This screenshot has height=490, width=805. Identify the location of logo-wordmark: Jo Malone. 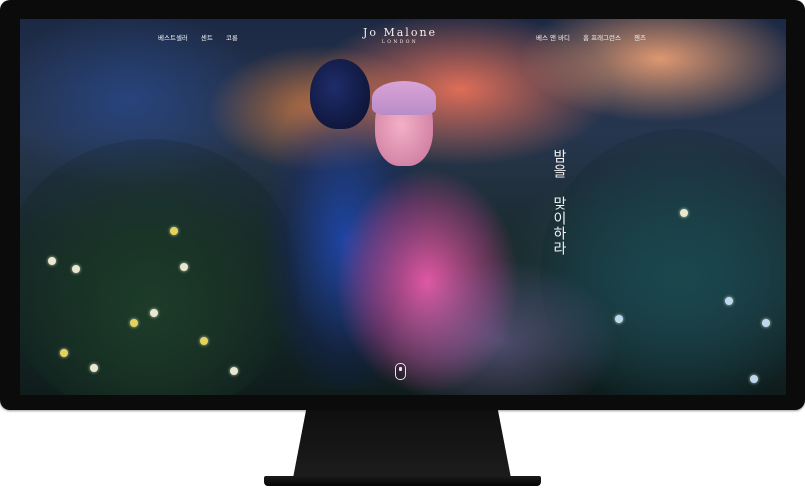
(400, 32).